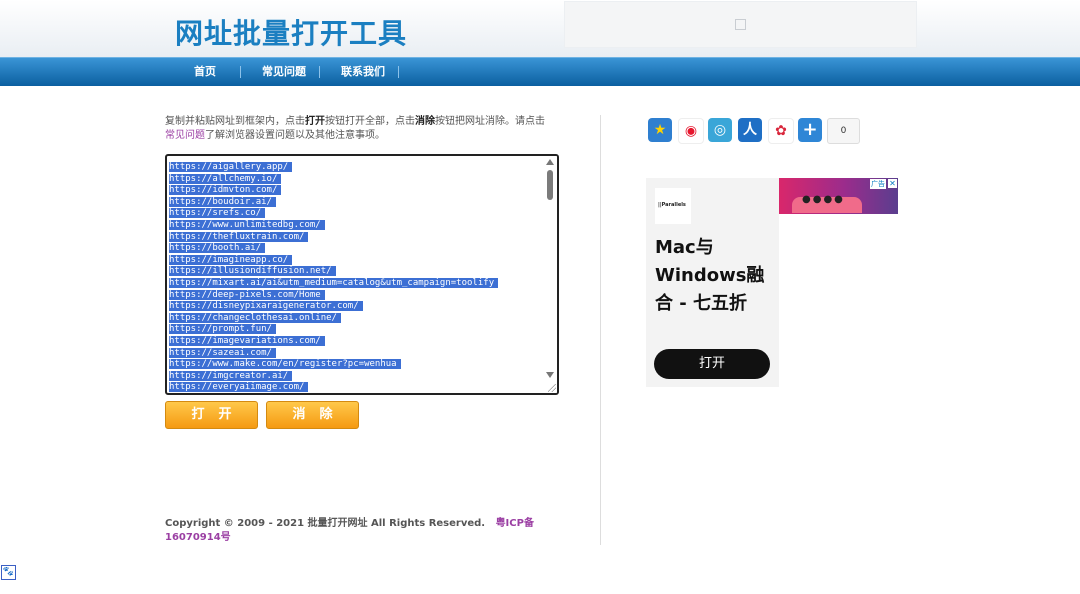 The height and width of the screenshot is (594, 1080). What do you see at coordinates (354, 258) in the screenshot?
I see `url-line: https://imagineapp.co/` at bounding box center [354, 258].